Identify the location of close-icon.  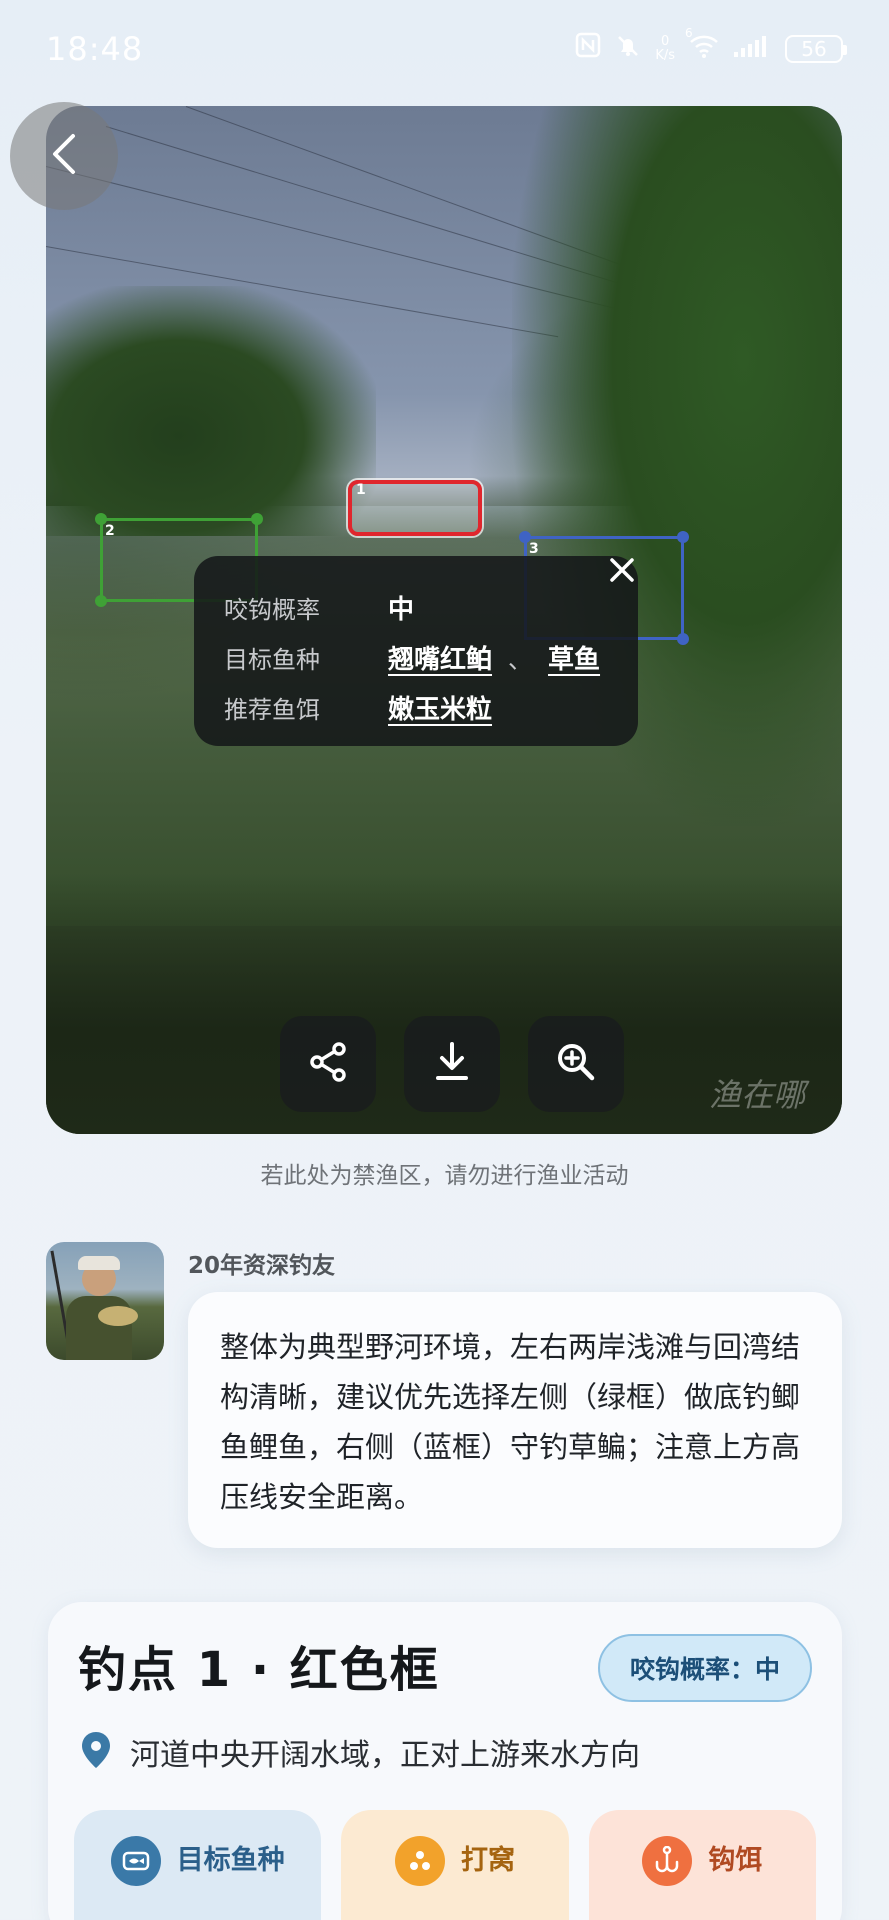
(622, 572).